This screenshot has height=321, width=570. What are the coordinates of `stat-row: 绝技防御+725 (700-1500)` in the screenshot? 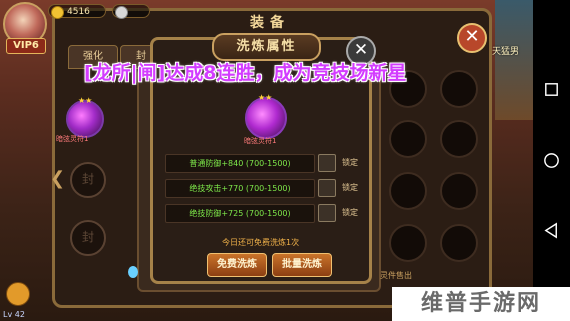 It's located at (240, 213).